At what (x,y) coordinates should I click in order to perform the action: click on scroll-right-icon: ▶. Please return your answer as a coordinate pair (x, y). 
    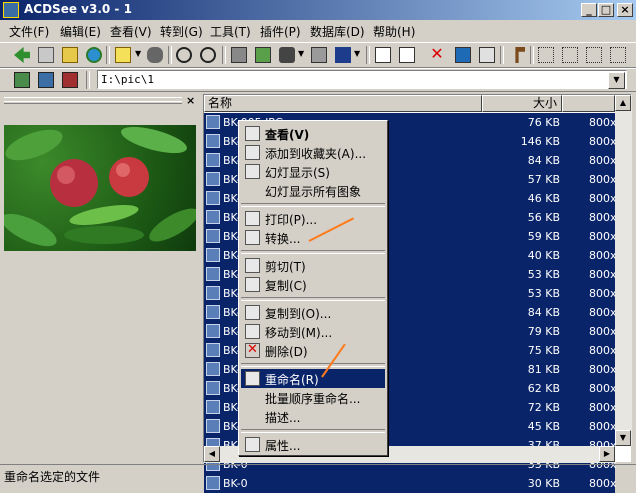
    Looking at the image, I should click on (607, 454).